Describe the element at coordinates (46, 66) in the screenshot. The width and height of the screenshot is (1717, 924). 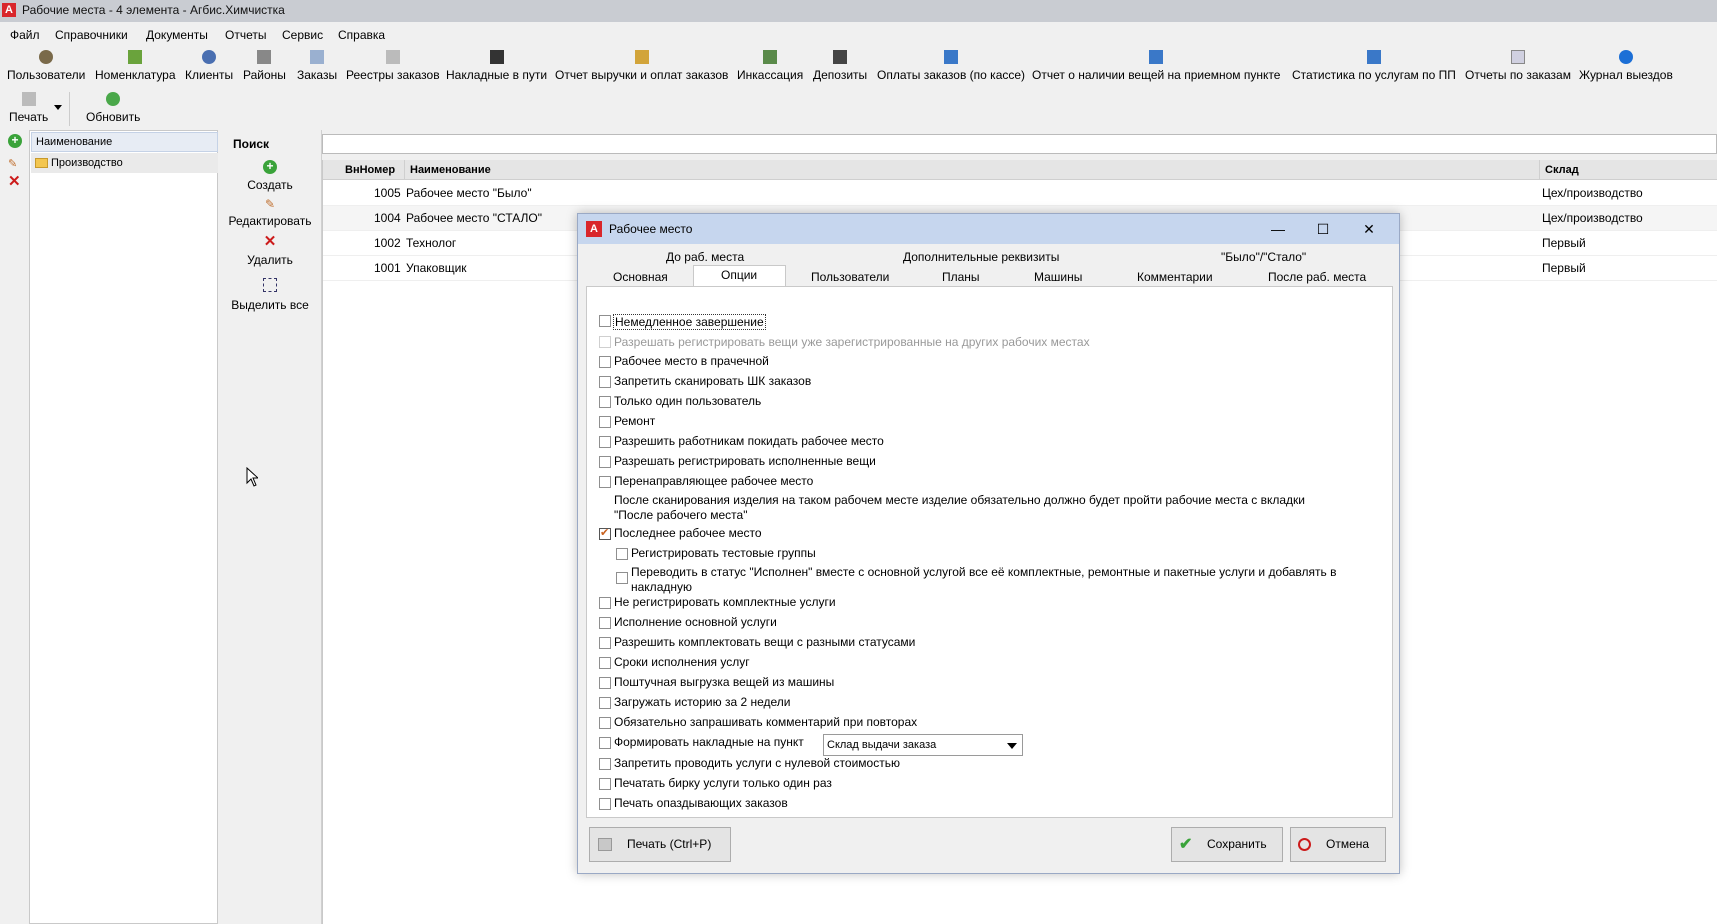
I see `toolbar-users: Пользователи` at that location.